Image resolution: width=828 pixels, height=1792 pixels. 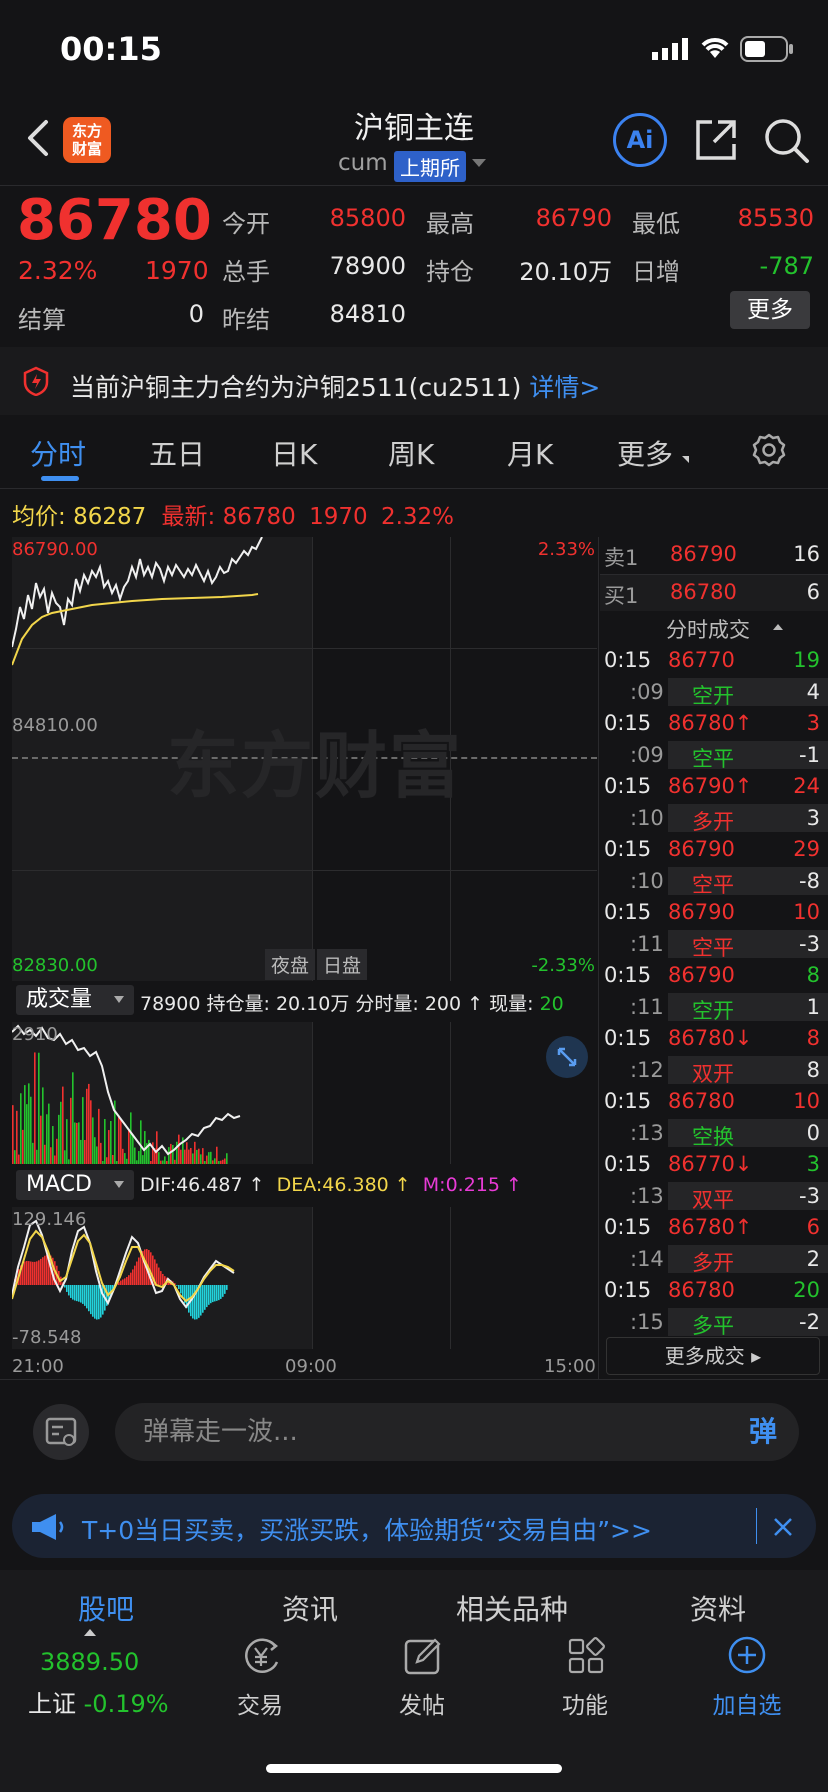 I want to click on nav-post: 发帖, so click(x=422, y=1703).